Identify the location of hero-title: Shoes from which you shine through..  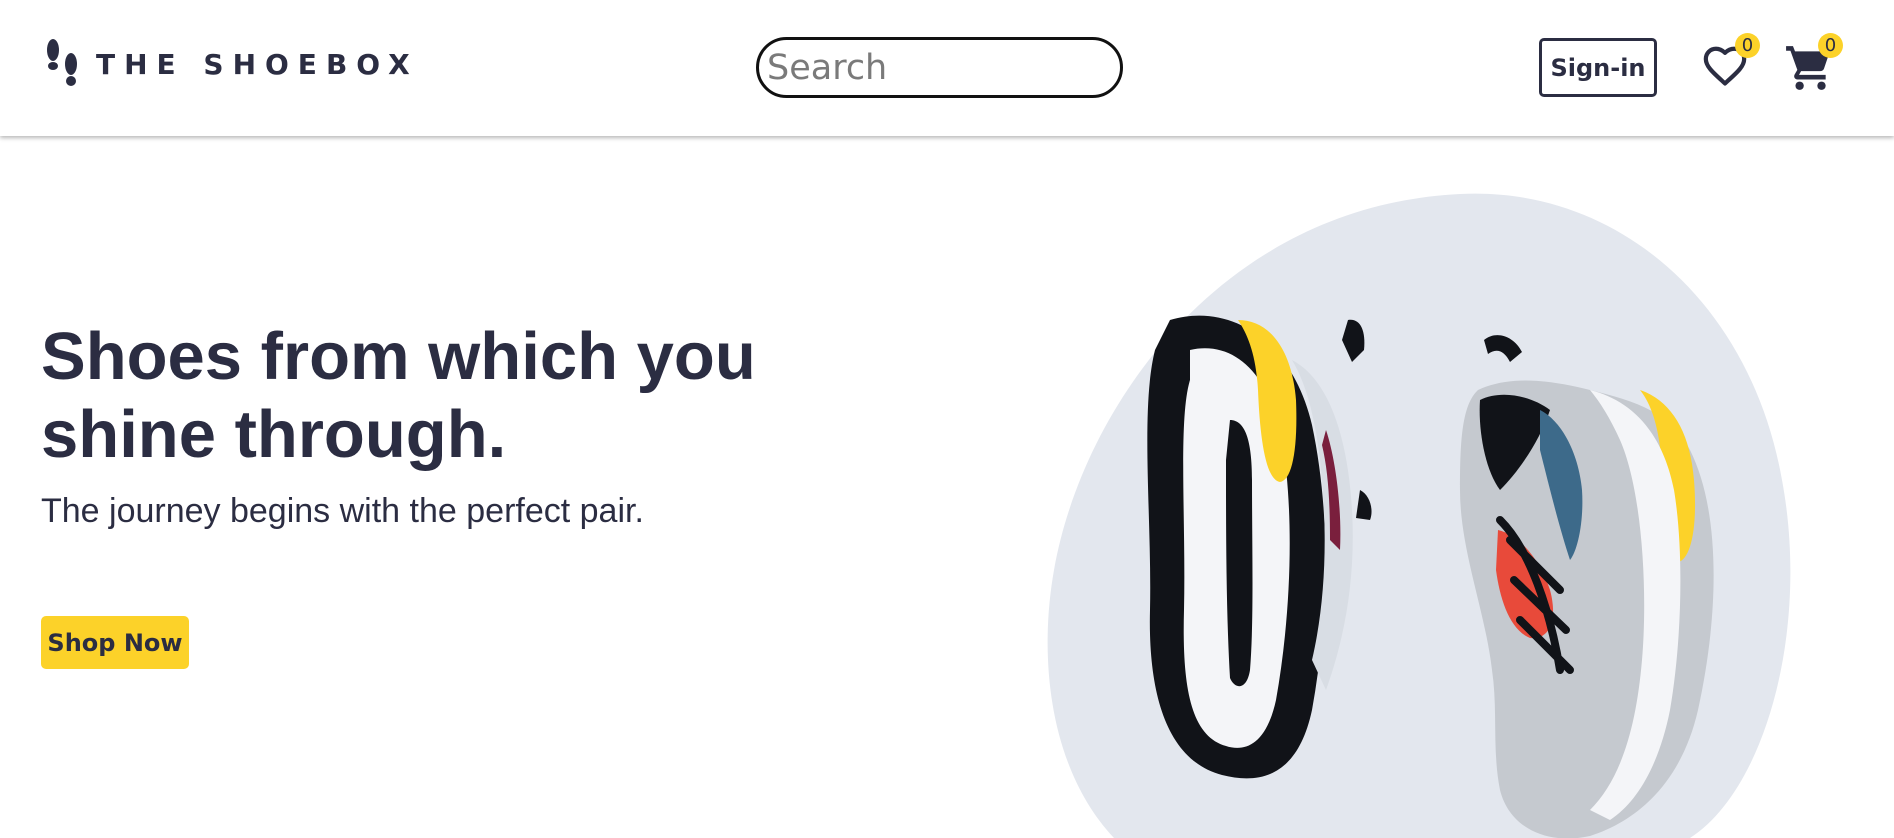
(398, 395).